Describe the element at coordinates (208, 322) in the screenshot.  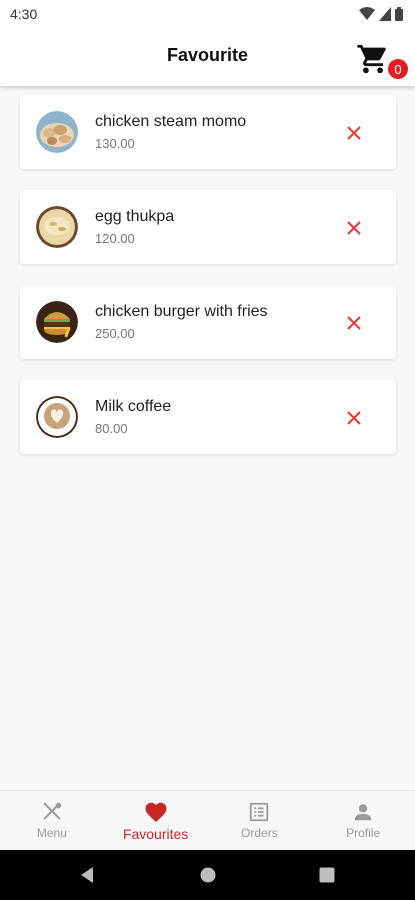
I see `list-item: chicken burger with fries 250.00` at that location.